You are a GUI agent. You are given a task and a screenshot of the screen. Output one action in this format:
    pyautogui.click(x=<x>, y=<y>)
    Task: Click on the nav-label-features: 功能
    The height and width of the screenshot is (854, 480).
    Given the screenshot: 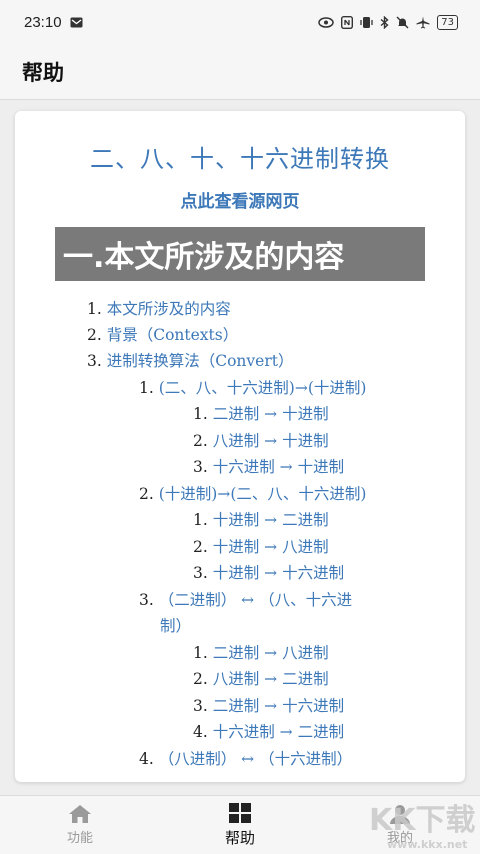 What is the action you would take?
    pyautogui.click(x=79, y=838)
    